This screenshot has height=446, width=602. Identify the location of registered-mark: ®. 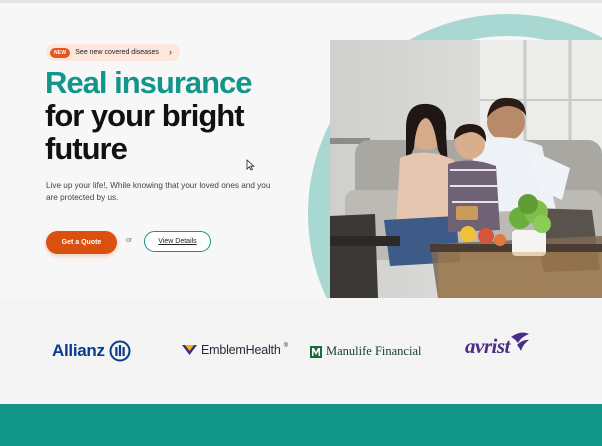
(285, 346).